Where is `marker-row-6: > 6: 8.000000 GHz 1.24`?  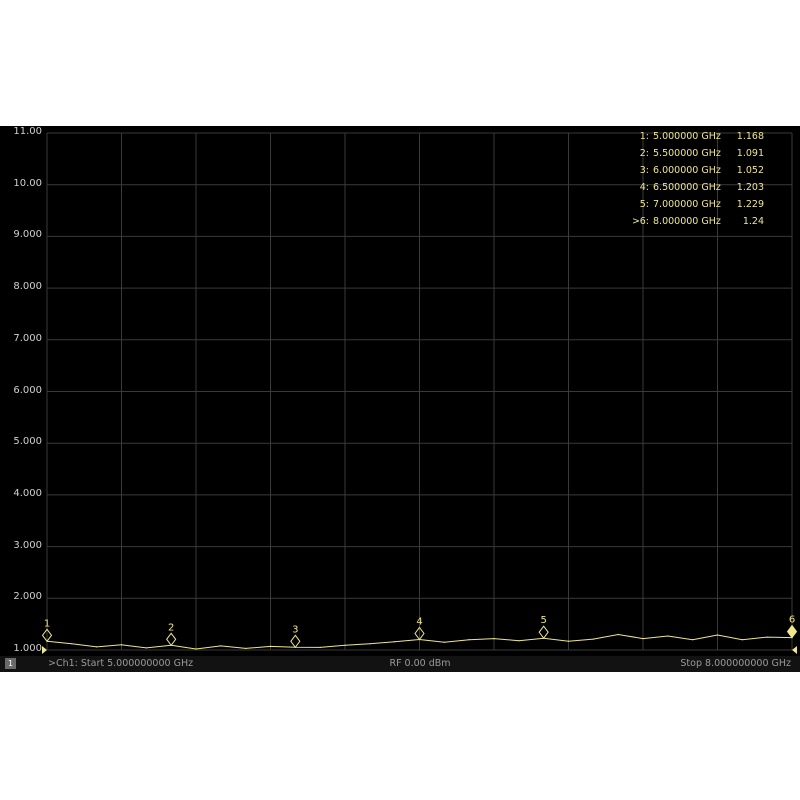 marker-row-6: > 6: 8.000000 GHz 1.24 is located at coordinates (696, 221).